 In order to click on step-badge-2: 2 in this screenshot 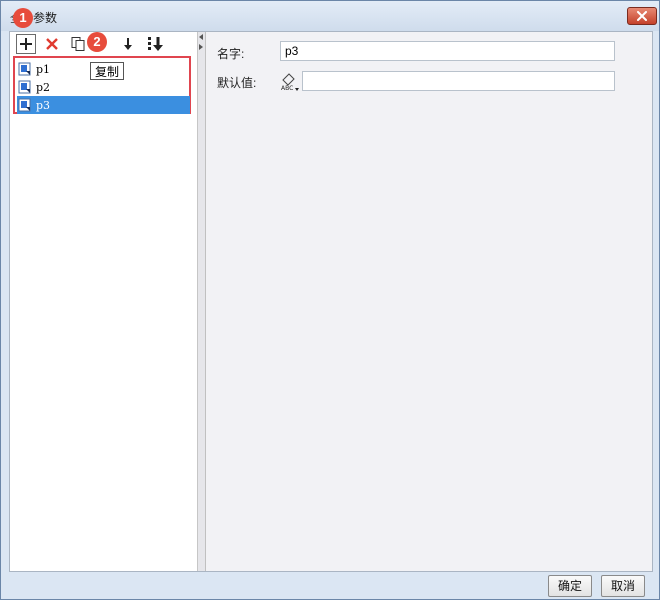, I will do `click(97, 42)`.